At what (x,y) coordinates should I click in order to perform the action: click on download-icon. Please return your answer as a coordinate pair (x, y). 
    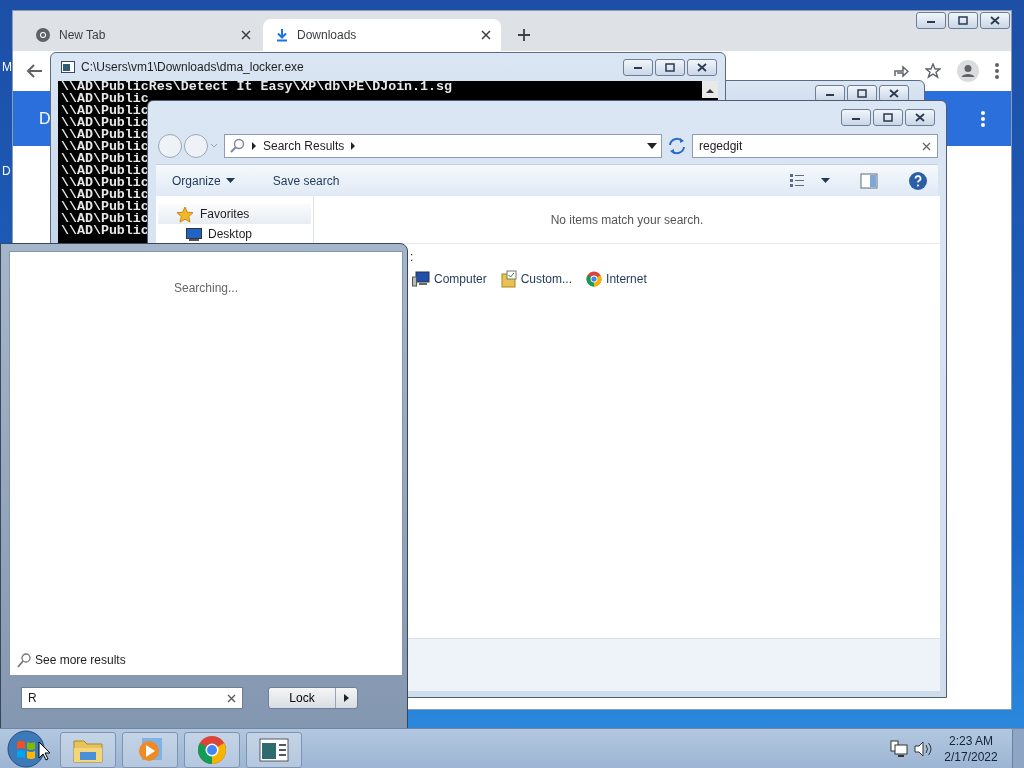
    Looking at the image, I should click on (282, 35).